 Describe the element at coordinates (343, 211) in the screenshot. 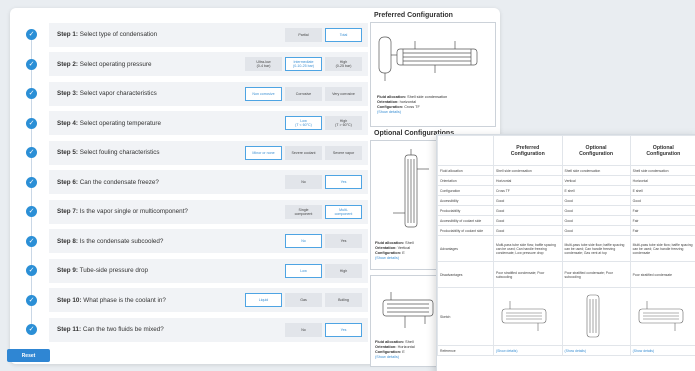

I see `option-button: Multi- component` at that location.